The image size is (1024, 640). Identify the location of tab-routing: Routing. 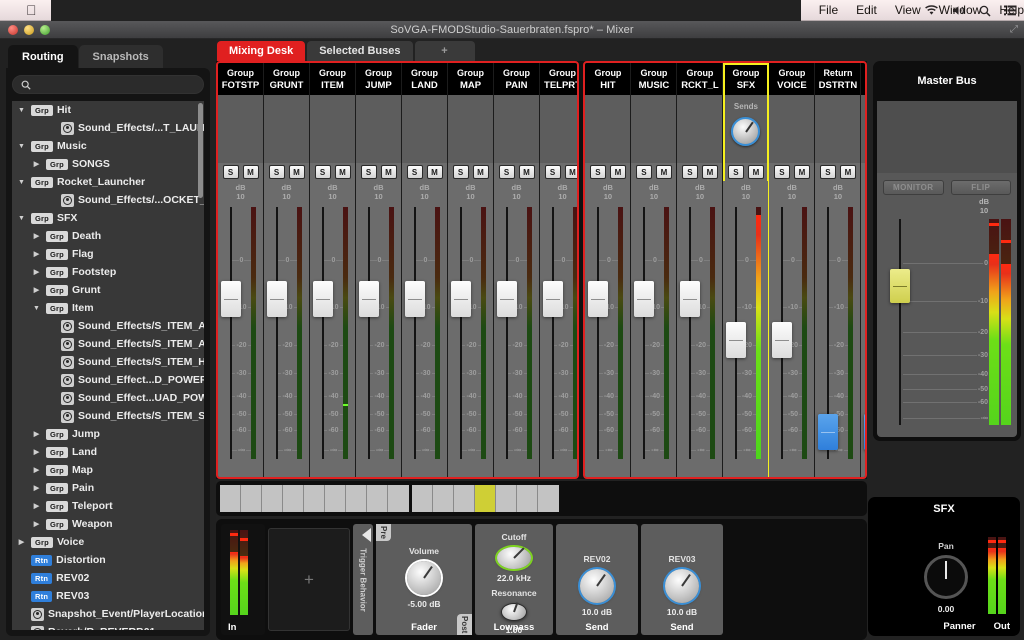
(43, 57).